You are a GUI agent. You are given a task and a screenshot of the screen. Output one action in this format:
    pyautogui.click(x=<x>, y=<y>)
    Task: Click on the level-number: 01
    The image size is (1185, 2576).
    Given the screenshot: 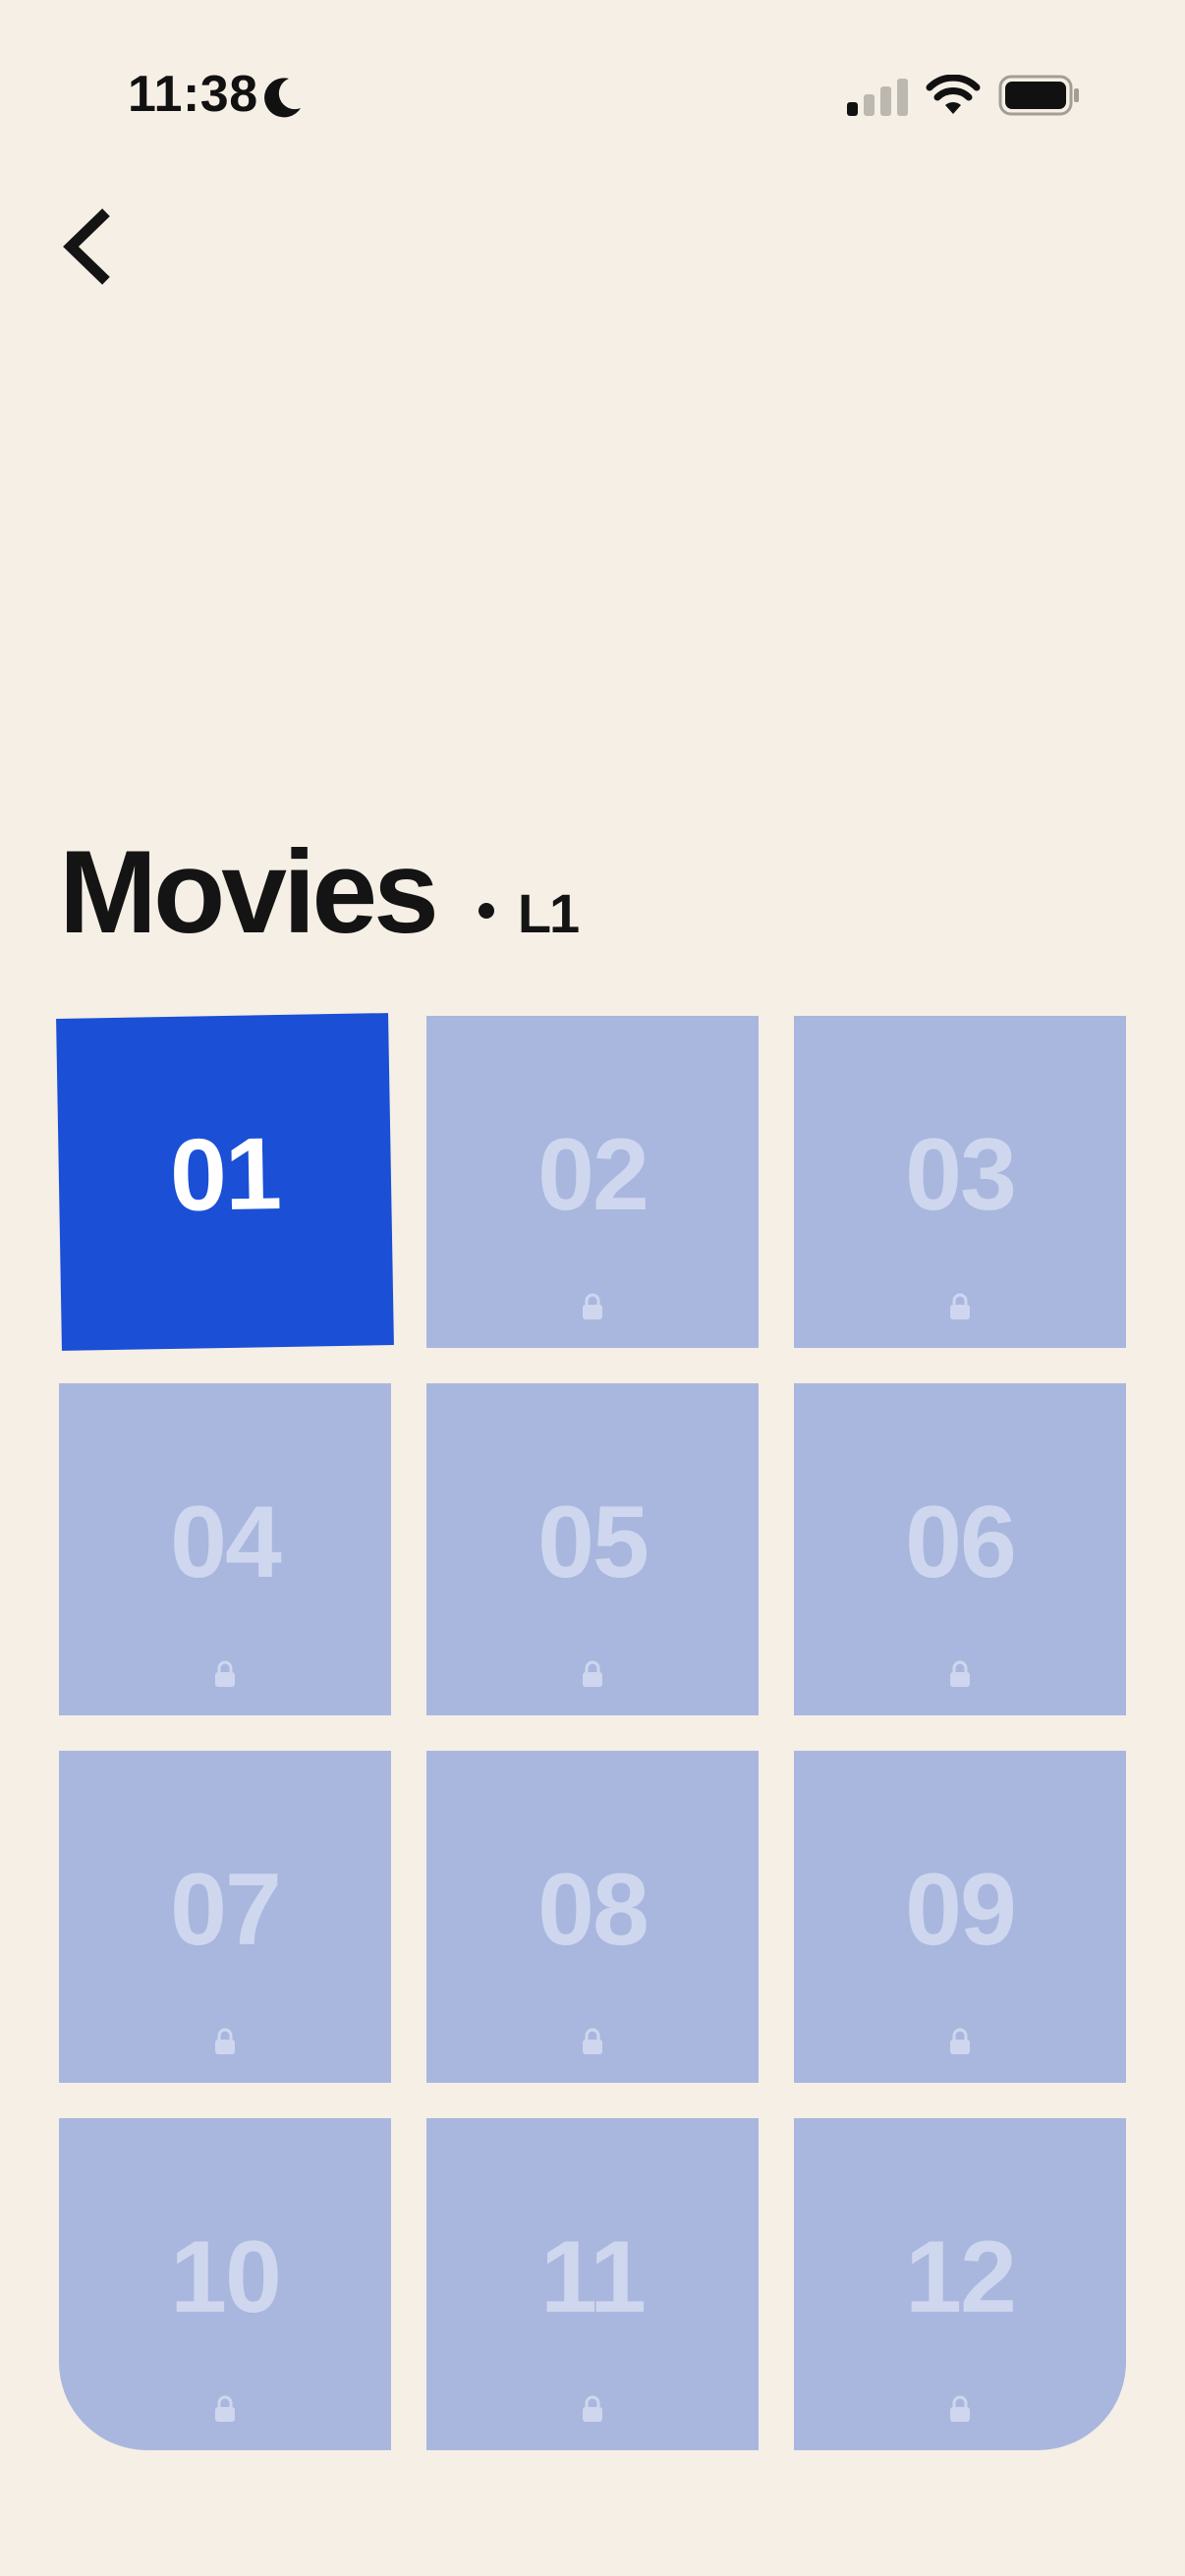 What is the action you would take?
    pyautogui.click(x=225, y=1175)
    